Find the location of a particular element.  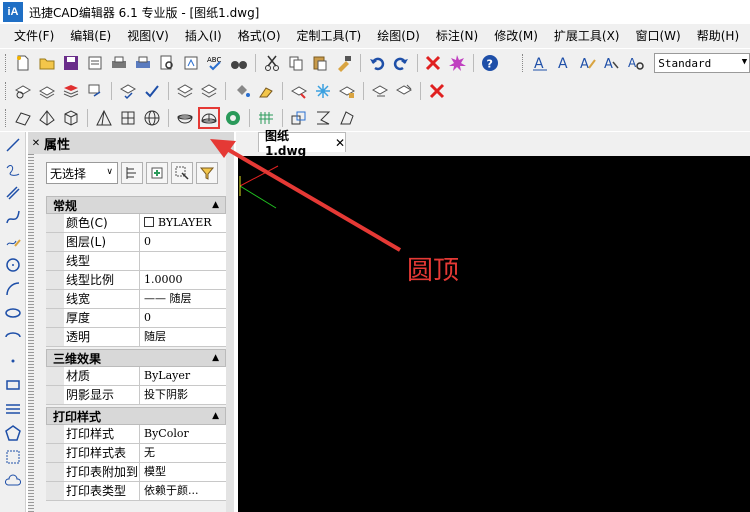

layer-walk-icon is located at coordinates (209, 91).